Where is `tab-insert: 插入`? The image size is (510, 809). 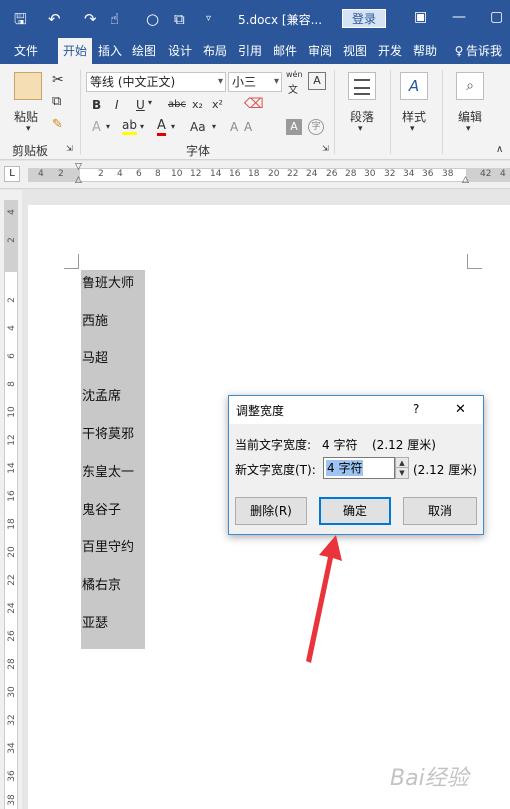 tab-insert: 插入 is located at coordinates (110, 51).